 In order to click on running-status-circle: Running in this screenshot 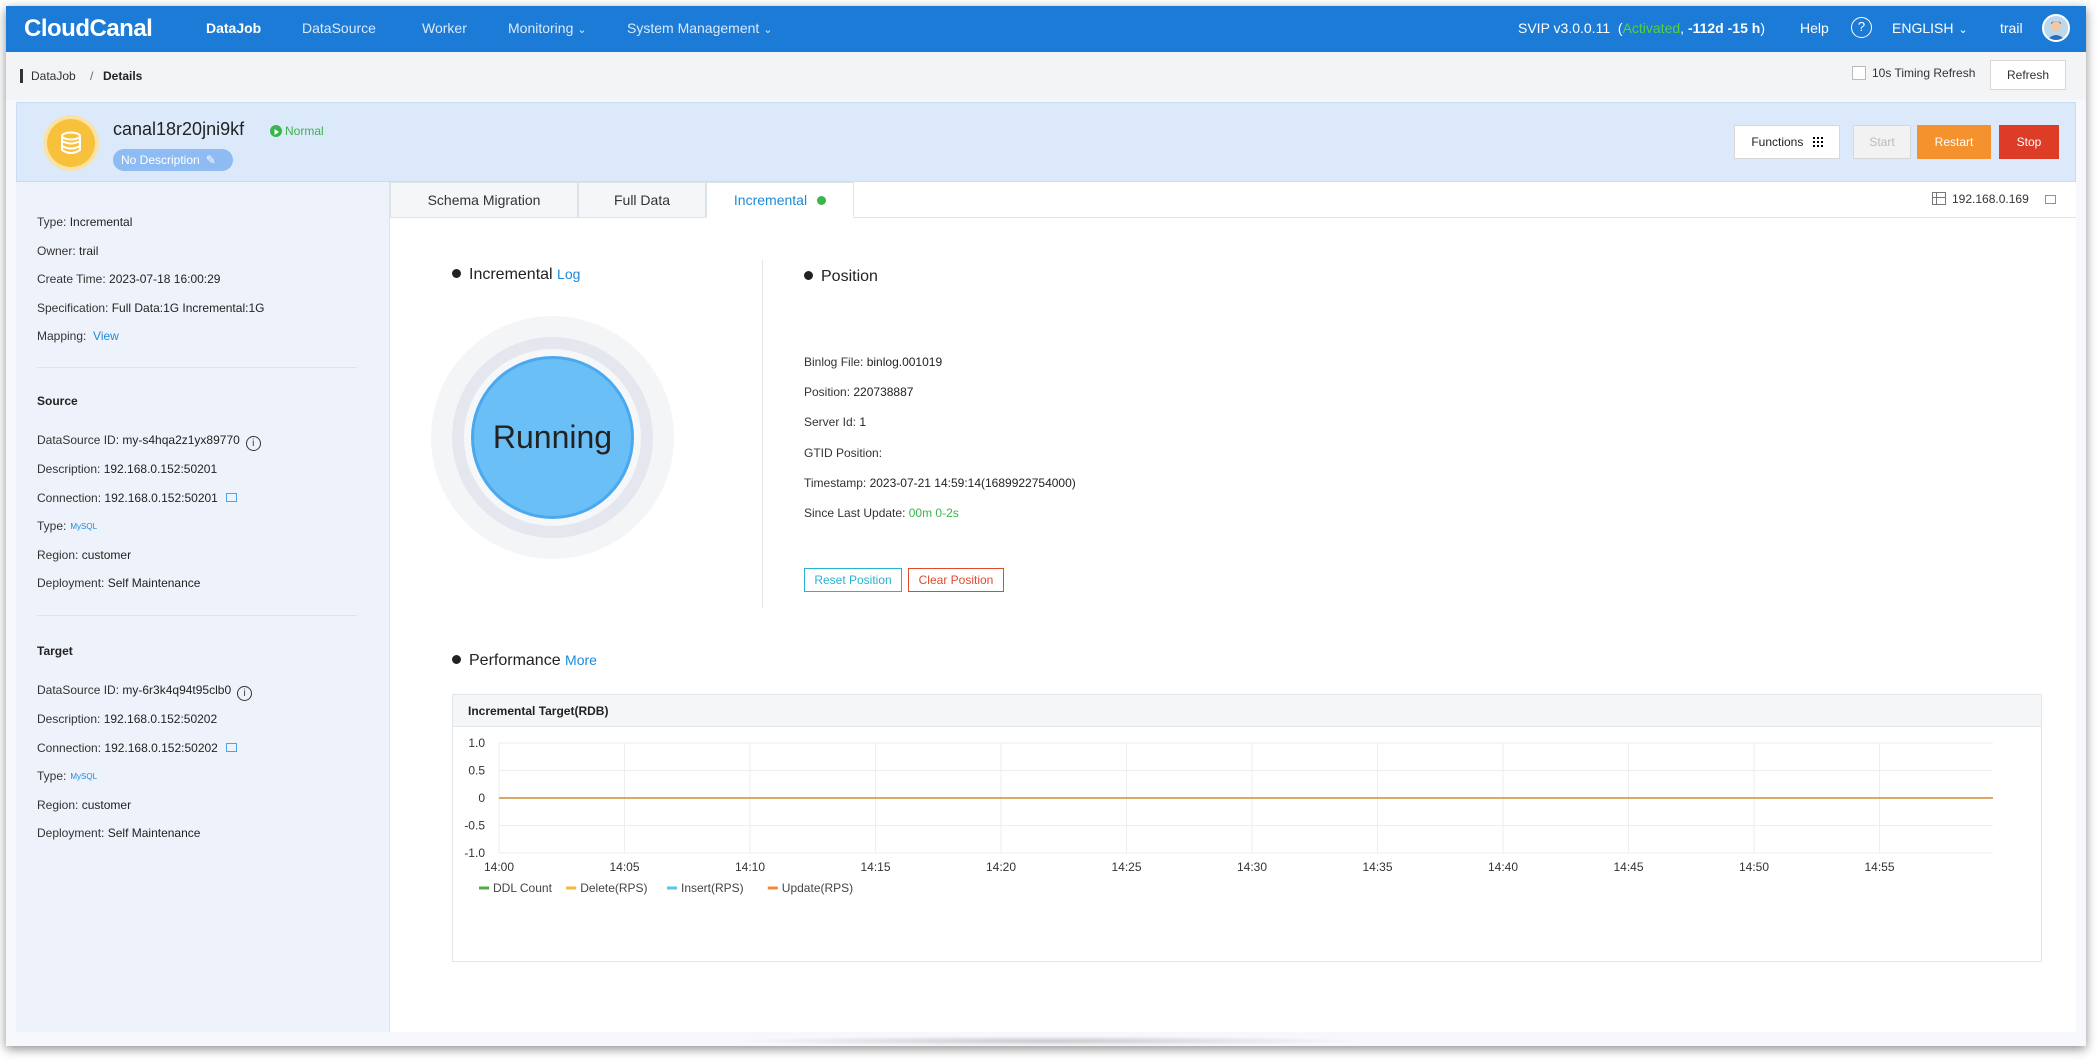, I will do `click(552, 437)`.